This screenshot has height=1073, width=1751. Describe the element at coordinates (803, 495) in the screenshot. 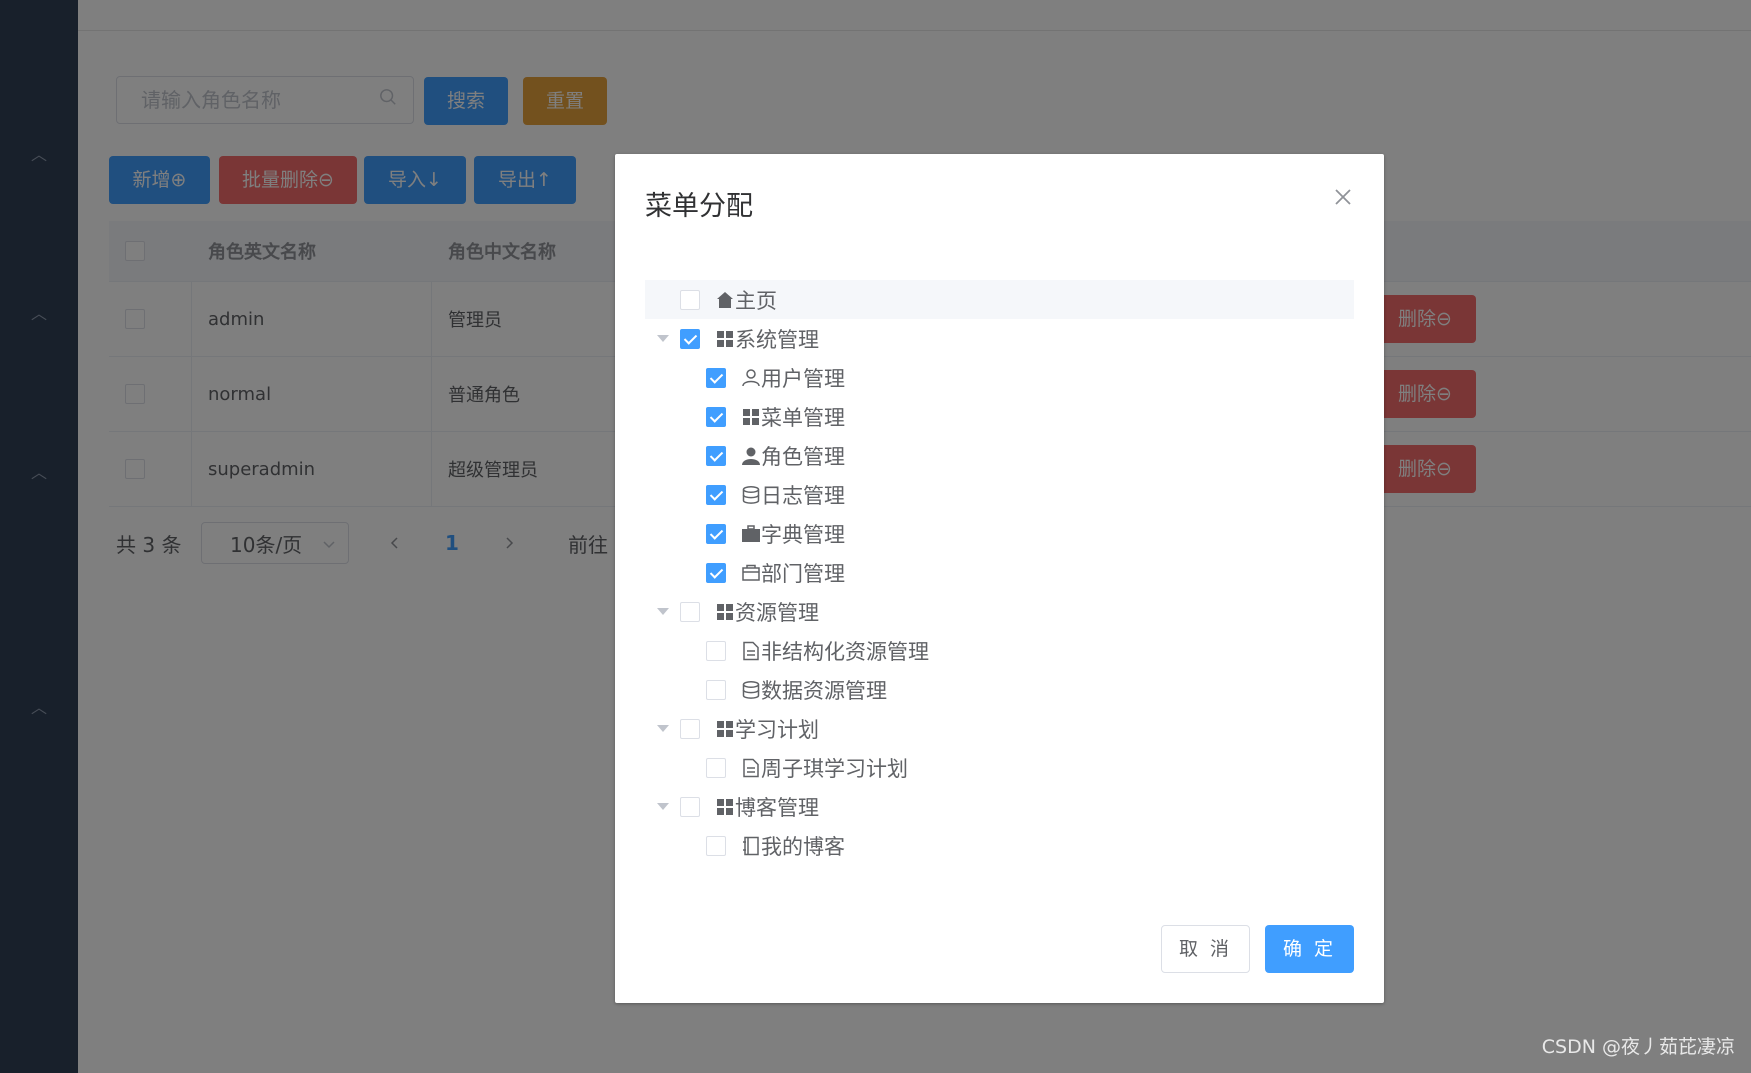

I see `tree-node-label: 日志管理` at that location.